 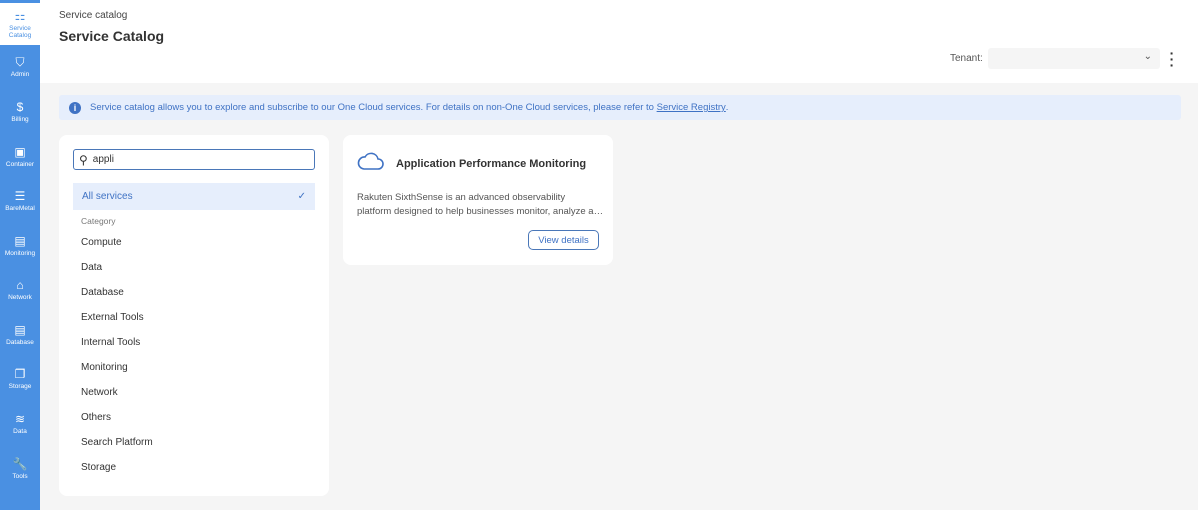 I want to click on page-title: Service Catalog, so click(x=112, y=36).